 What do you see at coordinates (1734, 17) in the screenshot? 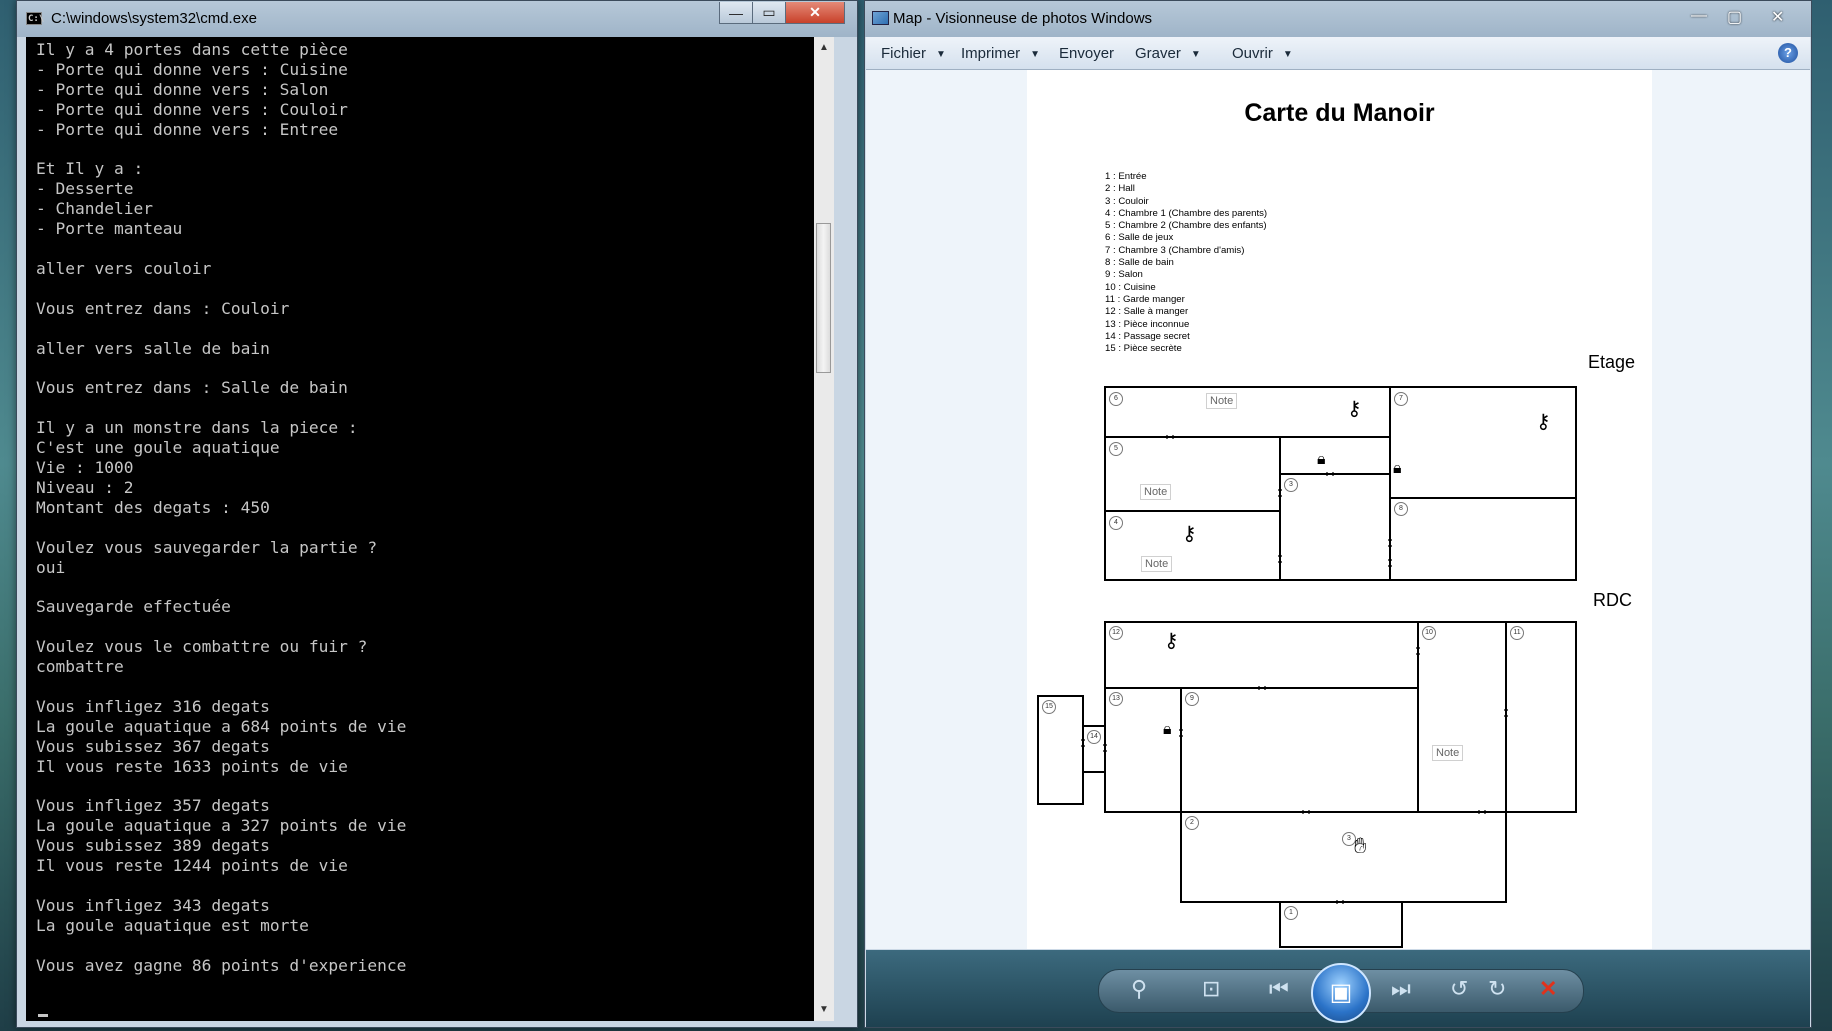
I see `viewer-maximize-button: ▢` at bounding box center [1734, 17].